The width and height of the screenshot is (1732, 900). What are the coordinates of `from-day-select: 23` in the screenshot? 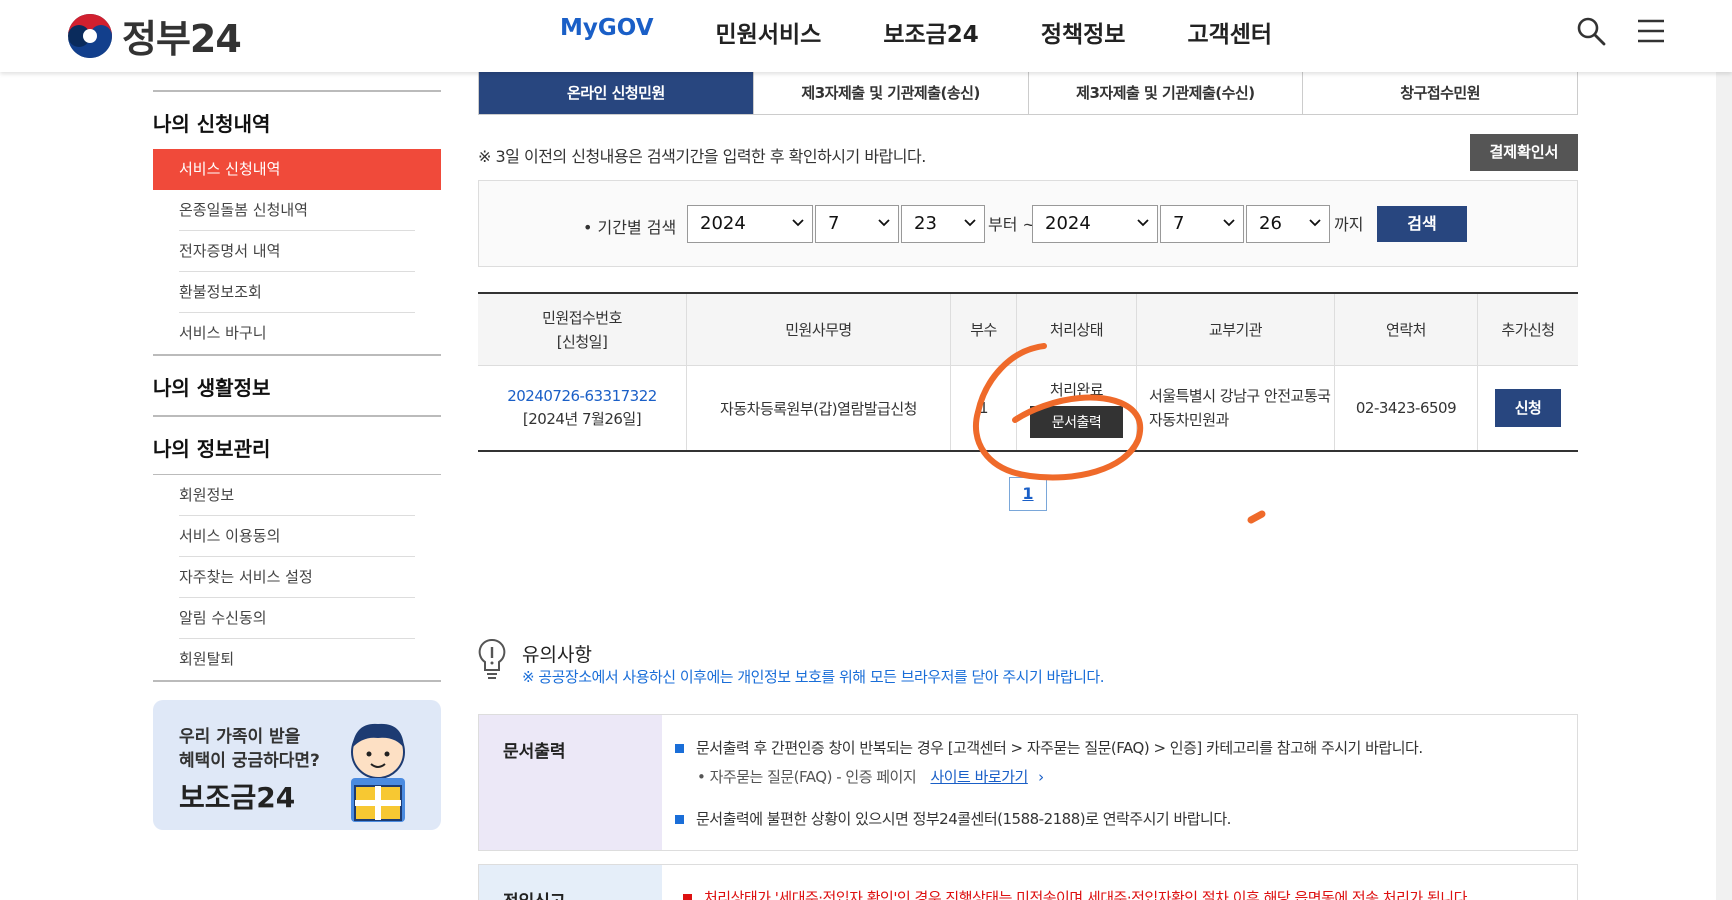 It's located at (943, 224).